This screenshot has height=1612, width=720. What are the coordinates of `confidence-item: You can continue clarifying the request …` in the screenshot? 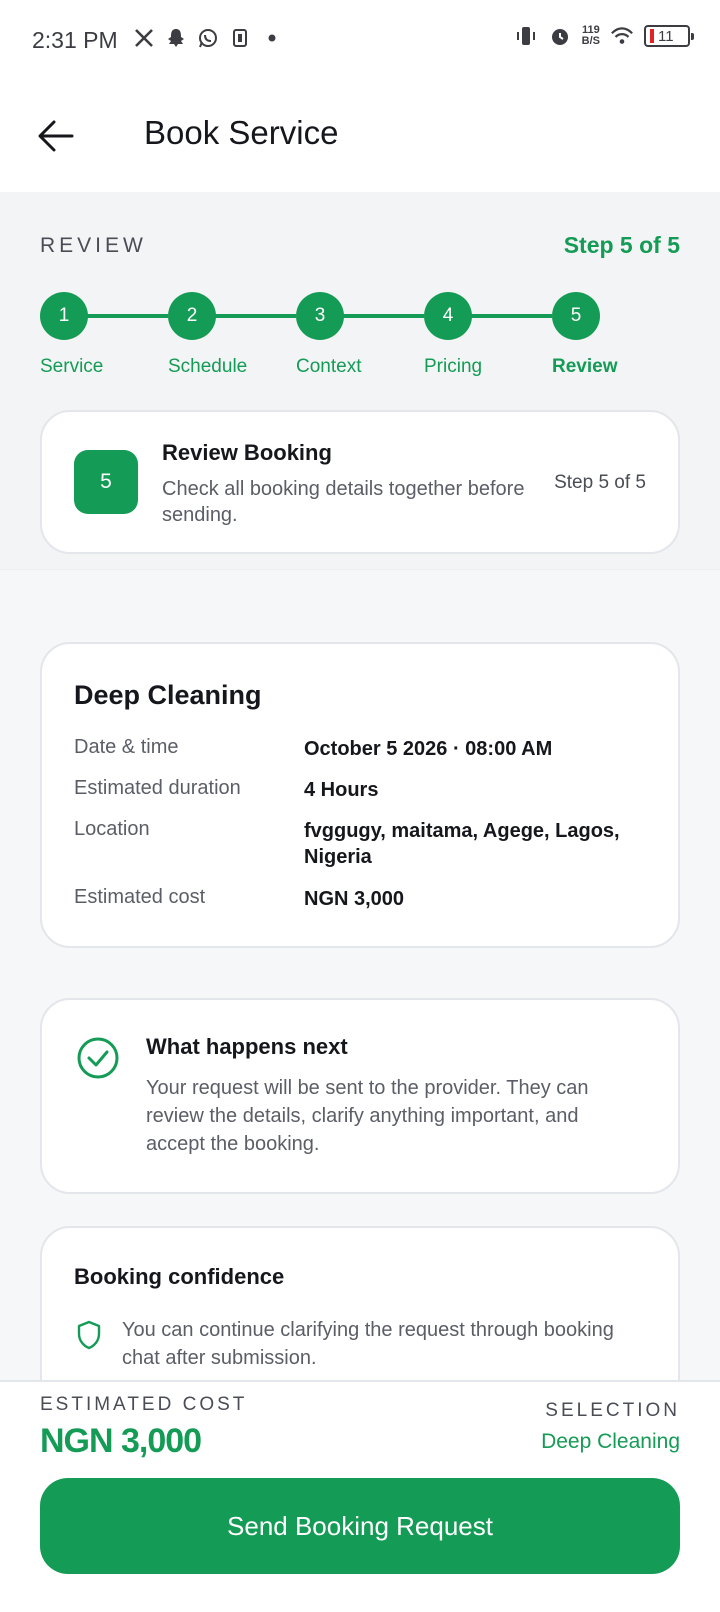 It's located at (368, 1344).